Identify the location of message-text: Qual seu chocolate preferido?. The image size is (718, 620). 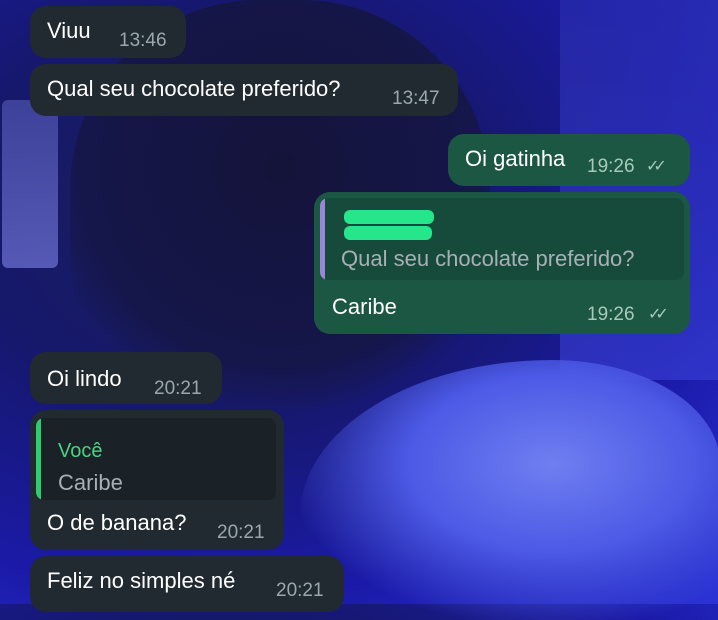
(194, 88).